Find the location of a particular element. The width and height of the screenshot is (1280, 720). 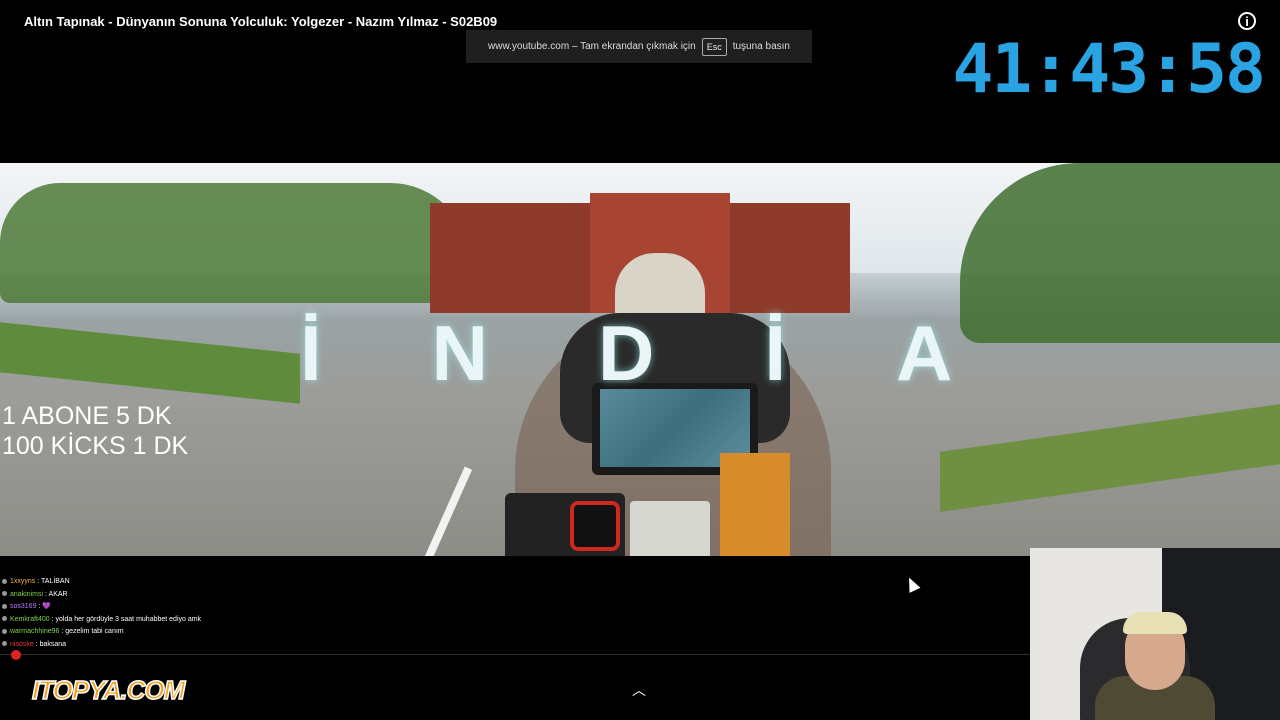

chat-message: nisoske : baksana is located at coordinates (101, 645).